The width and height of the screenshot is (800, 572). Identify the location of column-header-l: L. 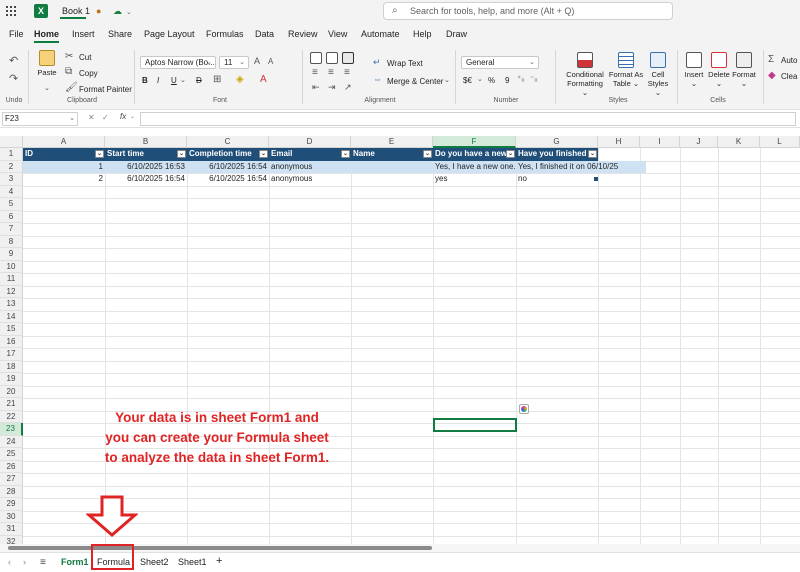
(780, 142).